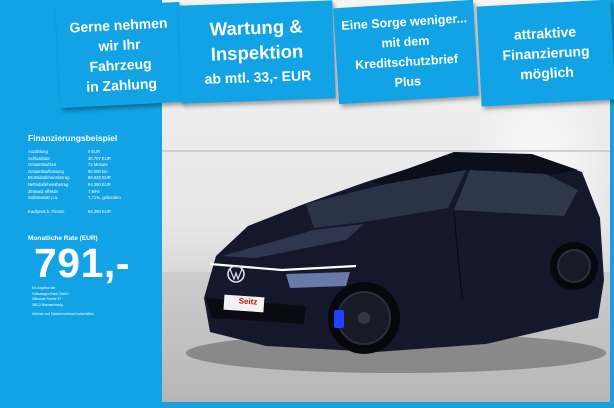  I want to click on monthly-rate-value: 791,-, so click(82, 263).